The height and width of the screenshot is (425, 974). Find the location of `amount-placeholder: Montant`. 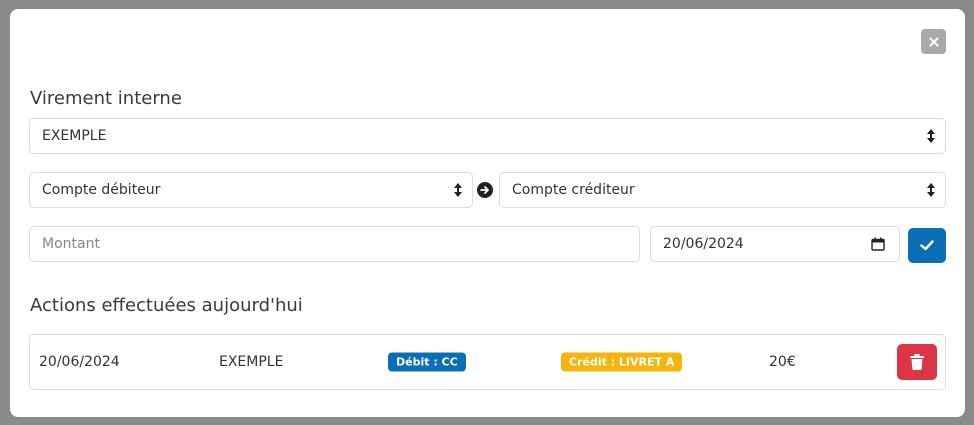

amount-placeholder: Montant is located at coordinates (71, 244).